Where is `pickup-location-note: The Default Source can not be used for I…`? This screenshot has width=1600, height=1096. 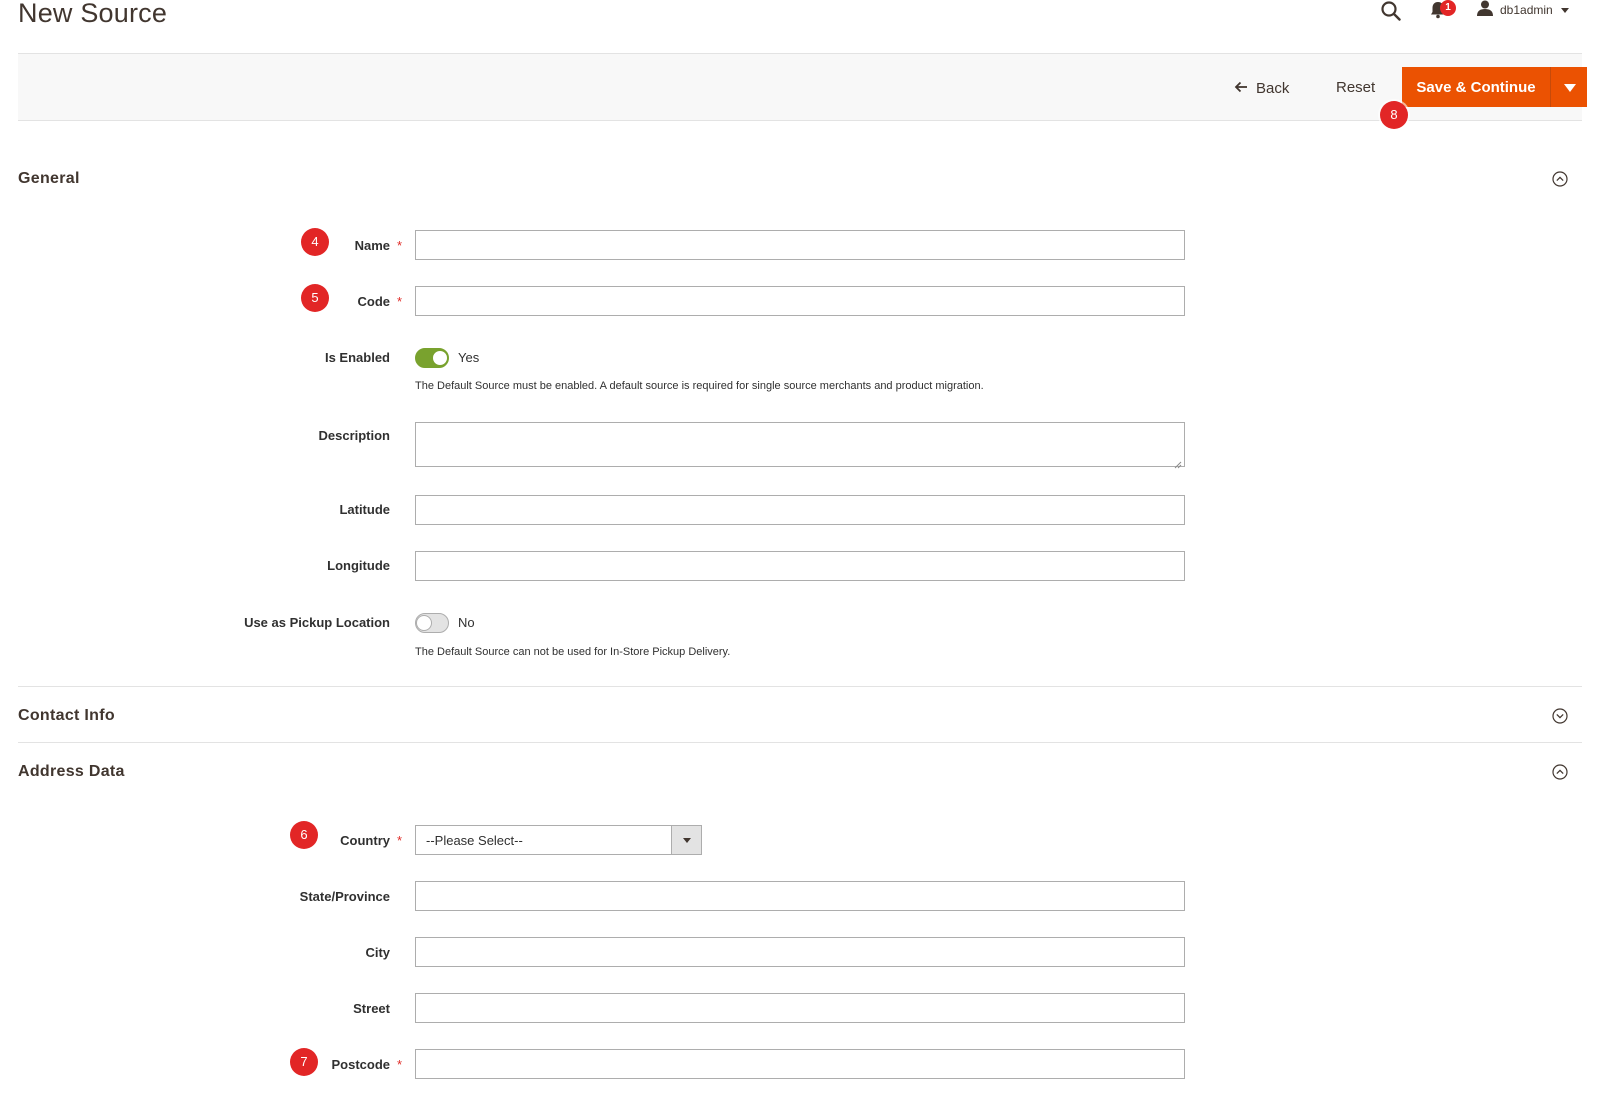
pickup-location-note: The Default Source can not be used for I… is located at coordinates (573, 652).